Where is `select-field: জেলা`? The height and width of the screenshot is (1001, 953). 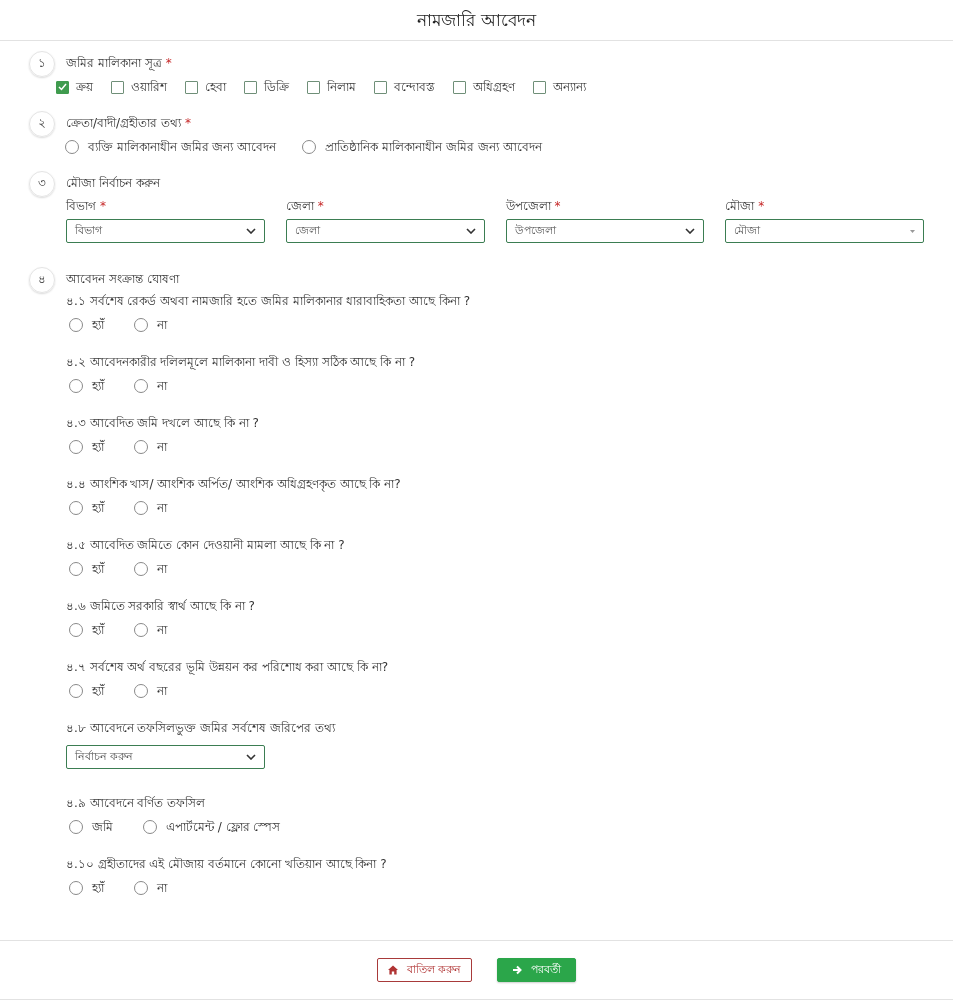 select-field: জেলা is located at coordinates (385, 231).